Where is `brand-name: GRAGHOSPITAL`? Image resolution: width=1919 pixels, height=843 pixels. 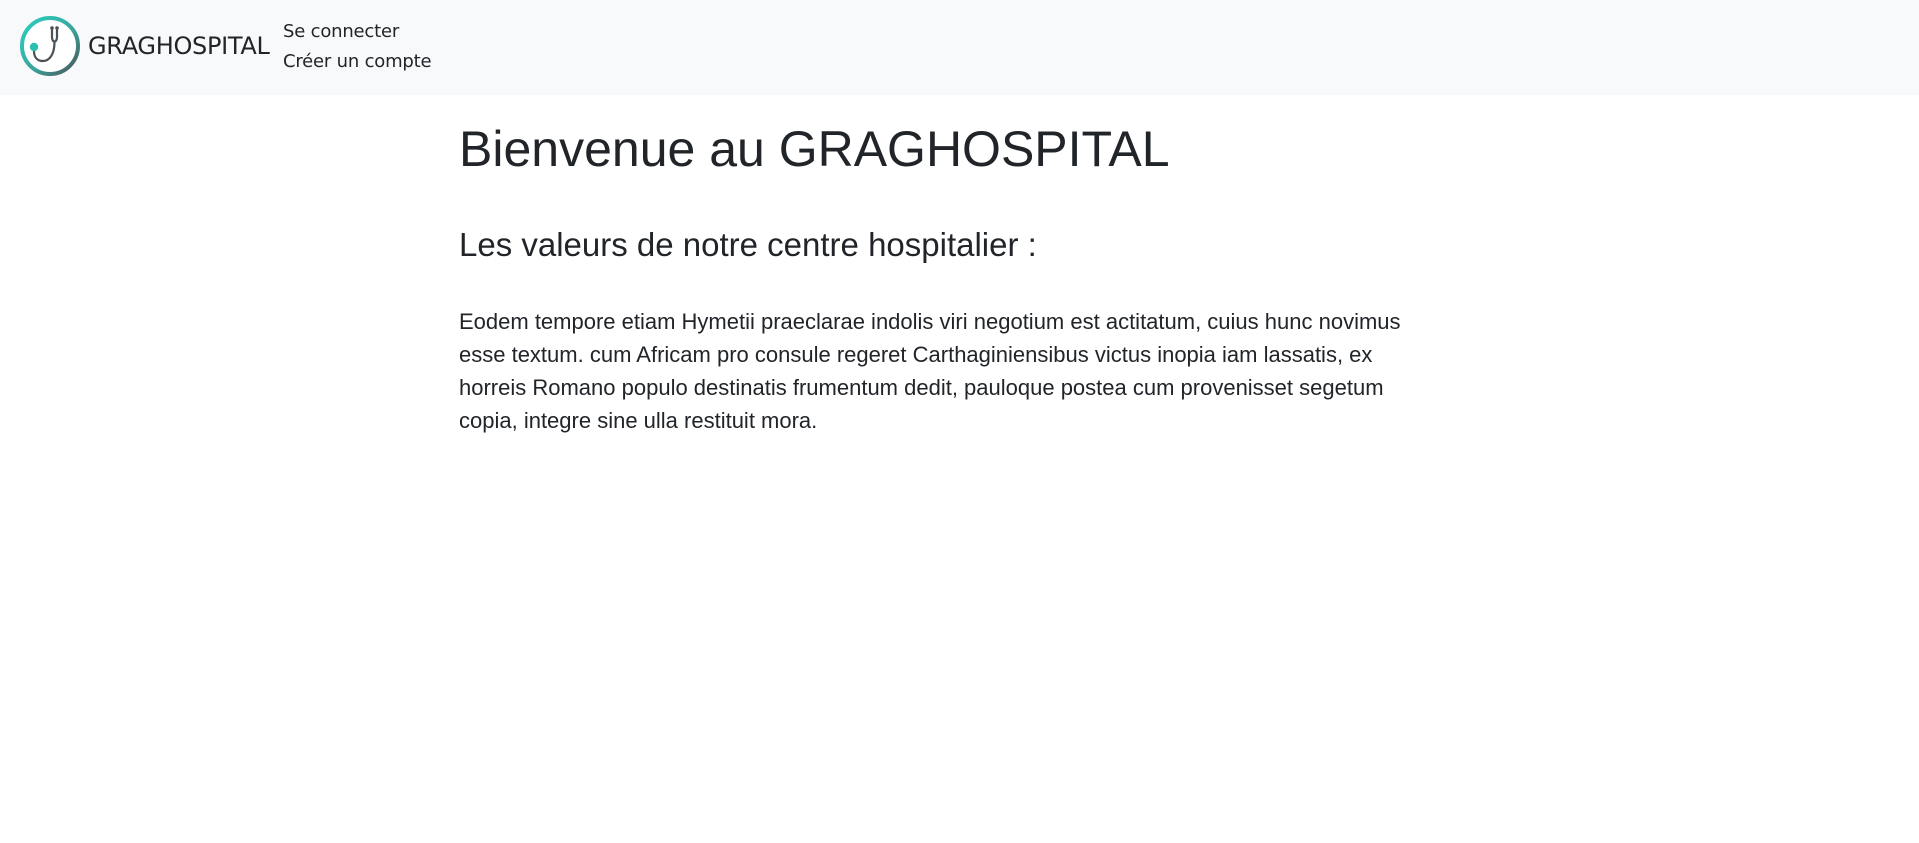 brand-name: GRAGHOSPITAL is located at coordinates (179, 46).